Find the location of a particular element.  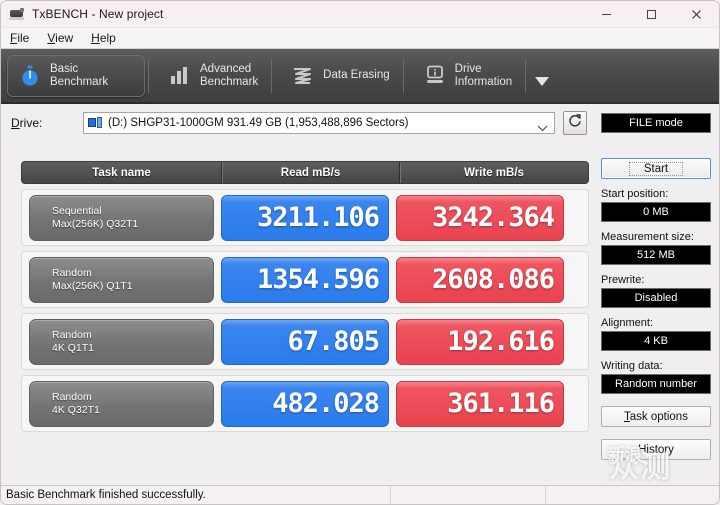

app-icon is located at coordinates (17, 14).